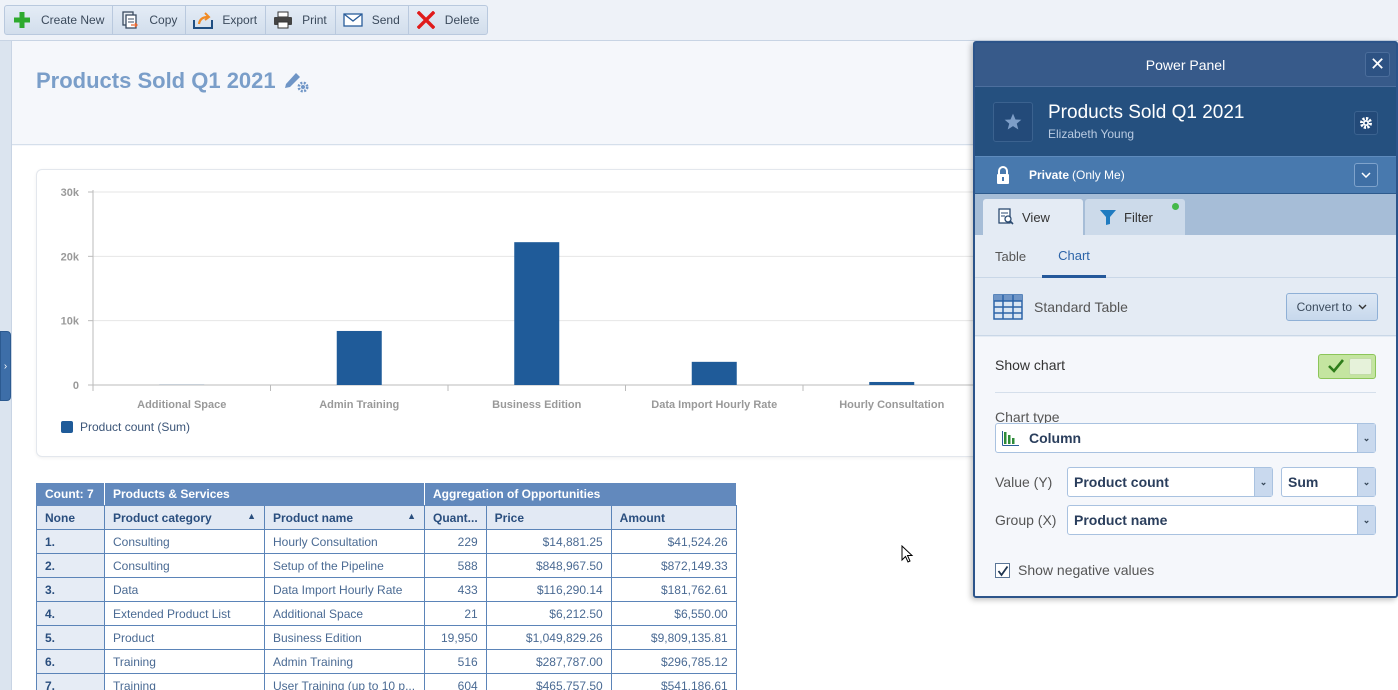  I want to click on convert-to-label: Convert to, so click(1324, 307).